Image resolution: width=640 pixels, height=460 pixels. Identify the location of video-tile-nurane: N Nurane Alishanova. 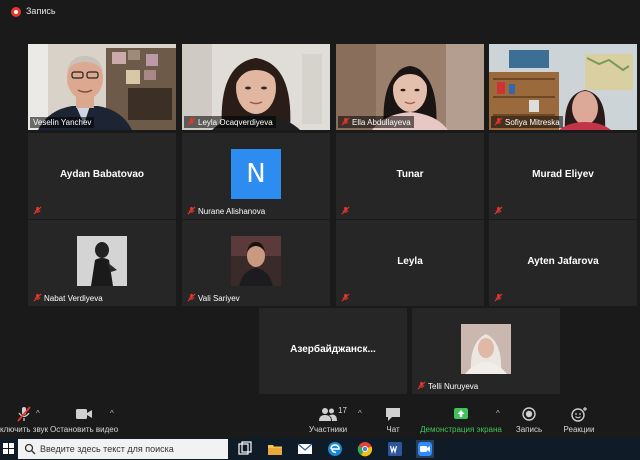
(256, 176).